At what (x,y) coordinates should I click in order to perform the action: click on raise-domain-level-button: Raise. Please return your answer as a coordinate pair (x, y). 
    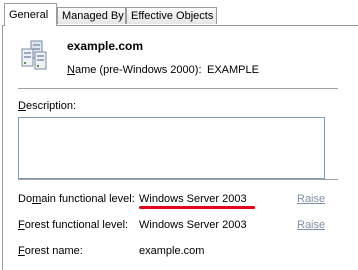
    Looking at the image, I should click on (311, 199).